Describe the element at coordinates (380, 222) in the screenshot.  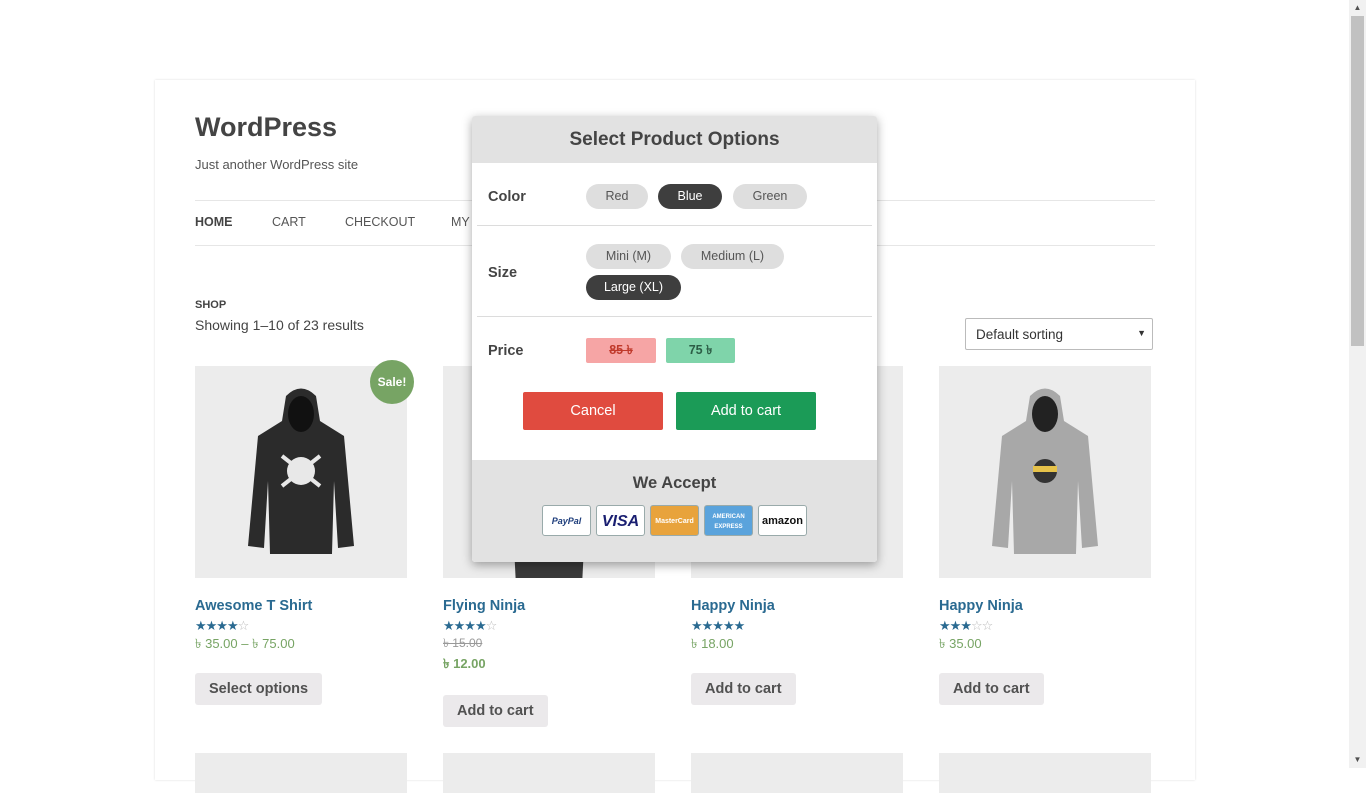
I see `nav-item-checkout: CHECKOUT` at that location.